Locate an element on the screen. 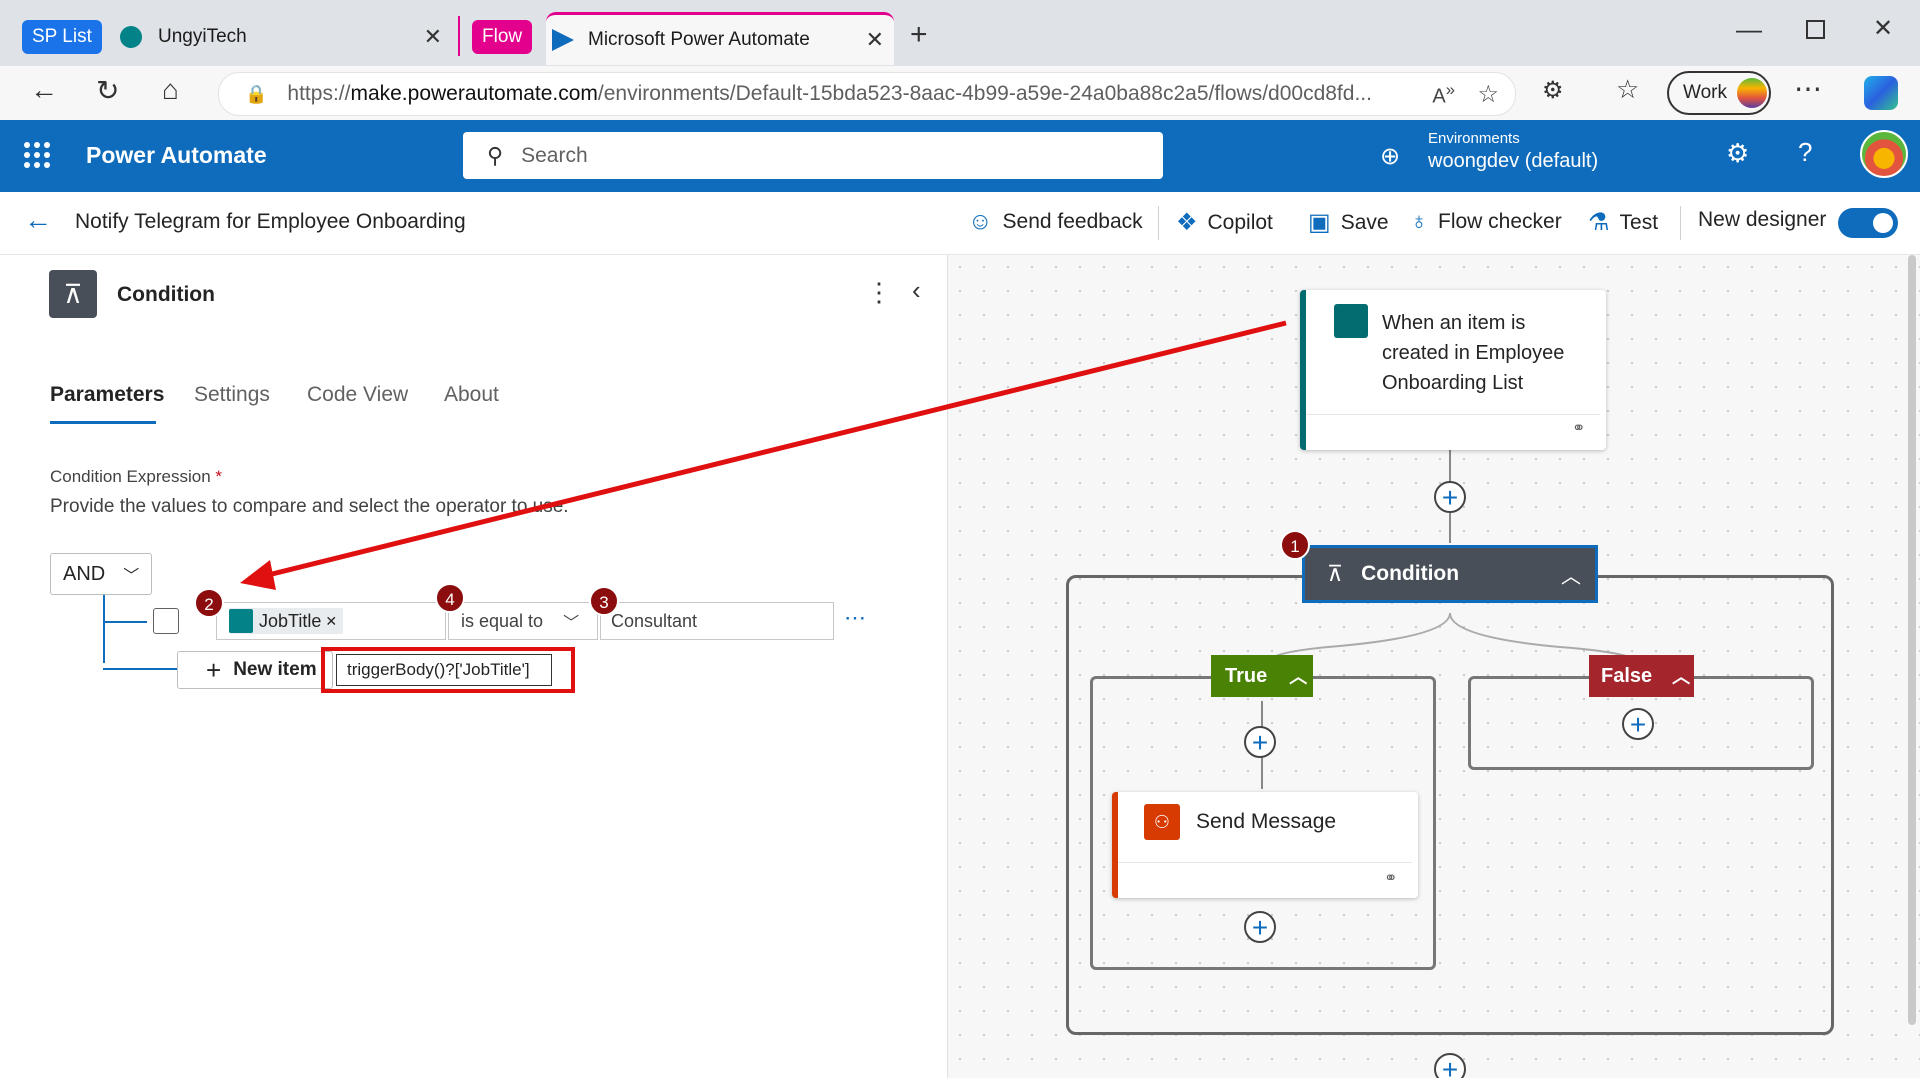 The width and height of the screenshot is (1920, 1078). send-message-card: ⚇ Send Message ⚭ is located at coordinates (1265, 845).